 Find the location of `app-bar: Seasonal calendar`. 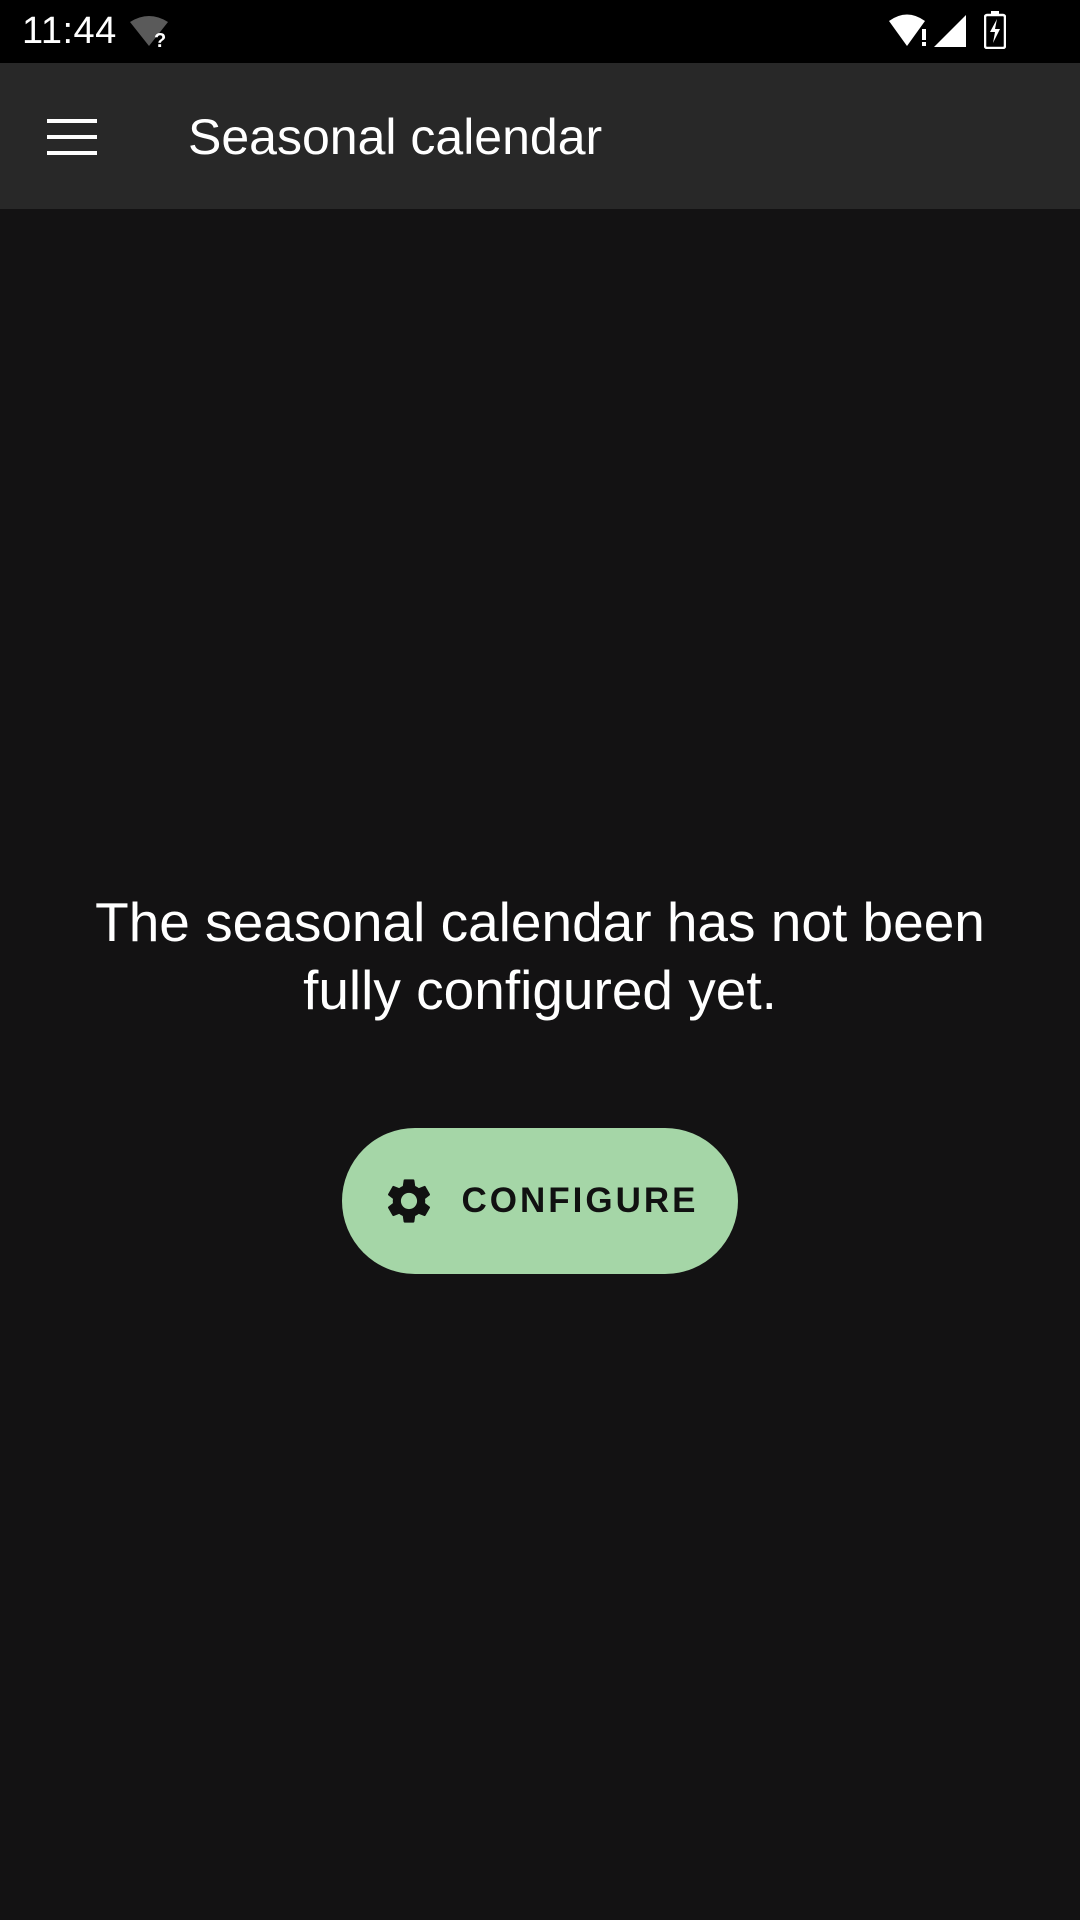

app-bar: Seasonal calendar is located at coordinates (540, 136).